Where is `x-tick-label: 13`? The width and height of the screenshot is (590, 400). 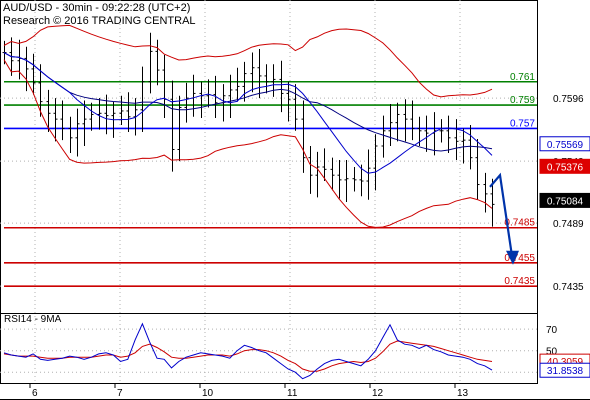
x-tick-label: 13 is located at coordinates (463, 393).